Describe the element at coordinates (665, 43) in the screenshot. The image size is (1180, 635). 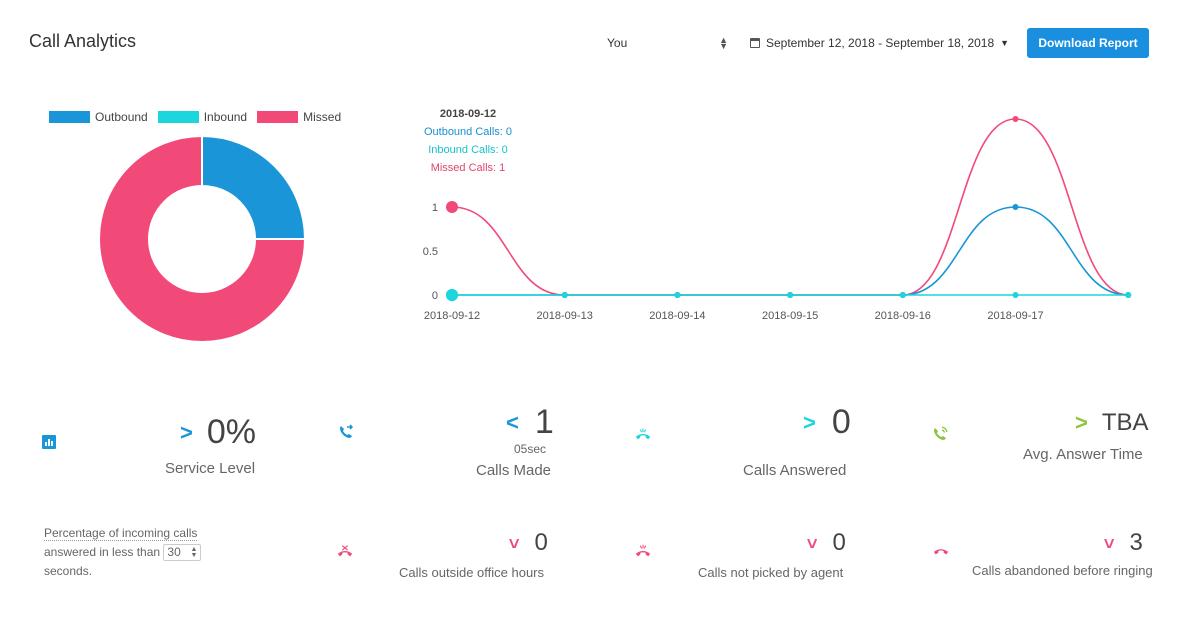
I see `user-select: You ▲ ▼` at that location.